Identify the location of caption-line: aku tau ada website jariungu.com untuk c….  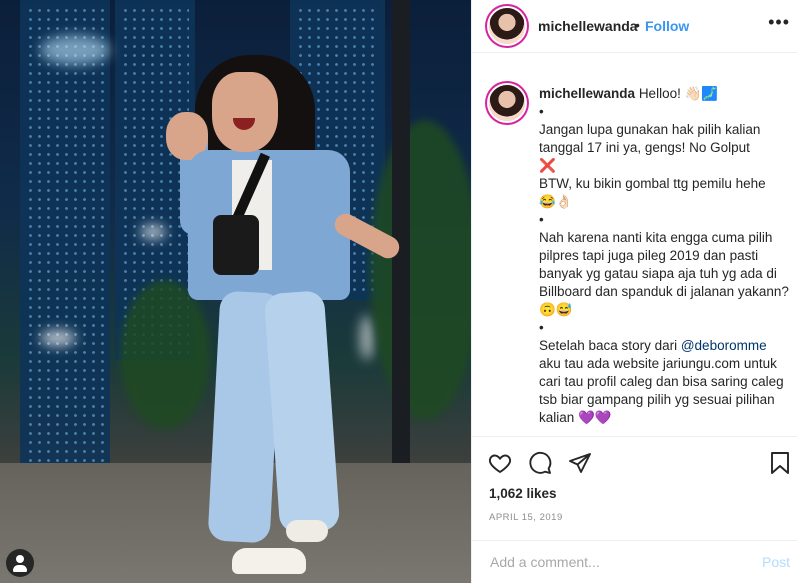
(661, 390).